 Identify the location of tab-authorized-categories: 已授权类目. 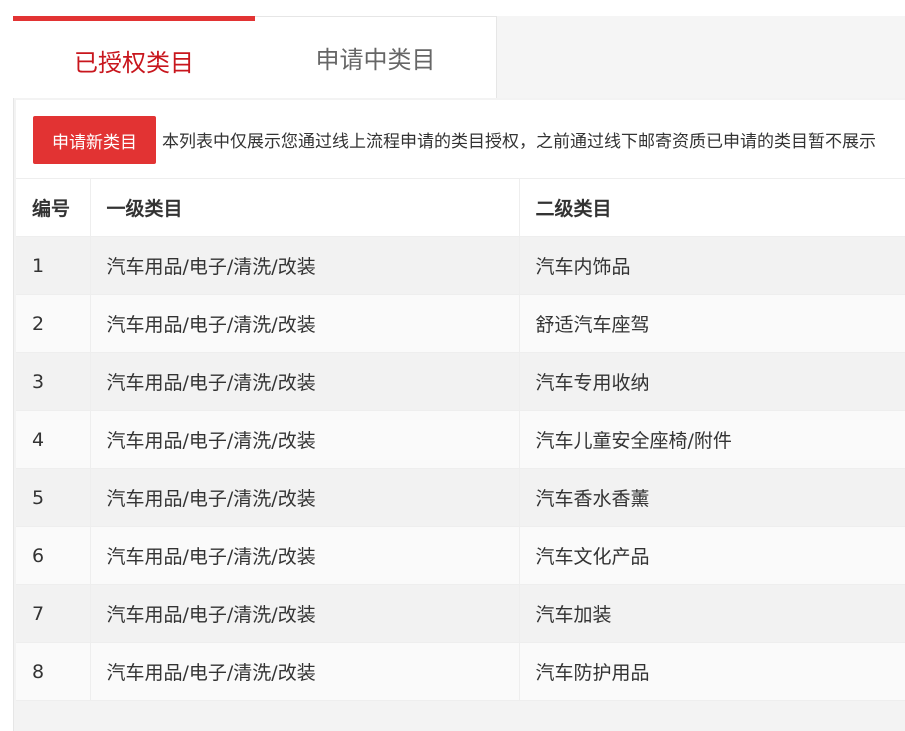
(134, 57).